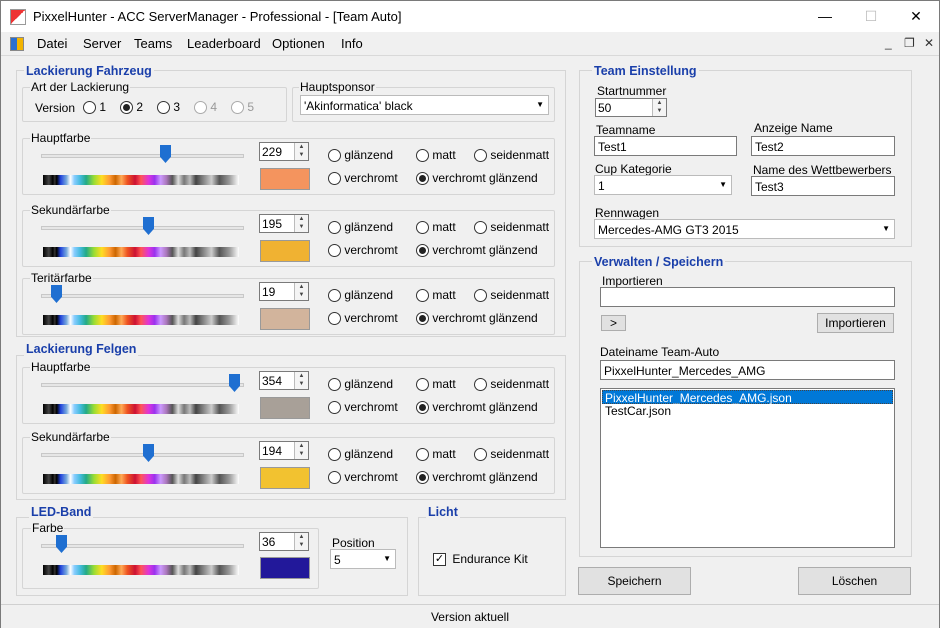  Describe the element at coordinates (747, 297) in the screenshot. I see `import-path-input` at that location.